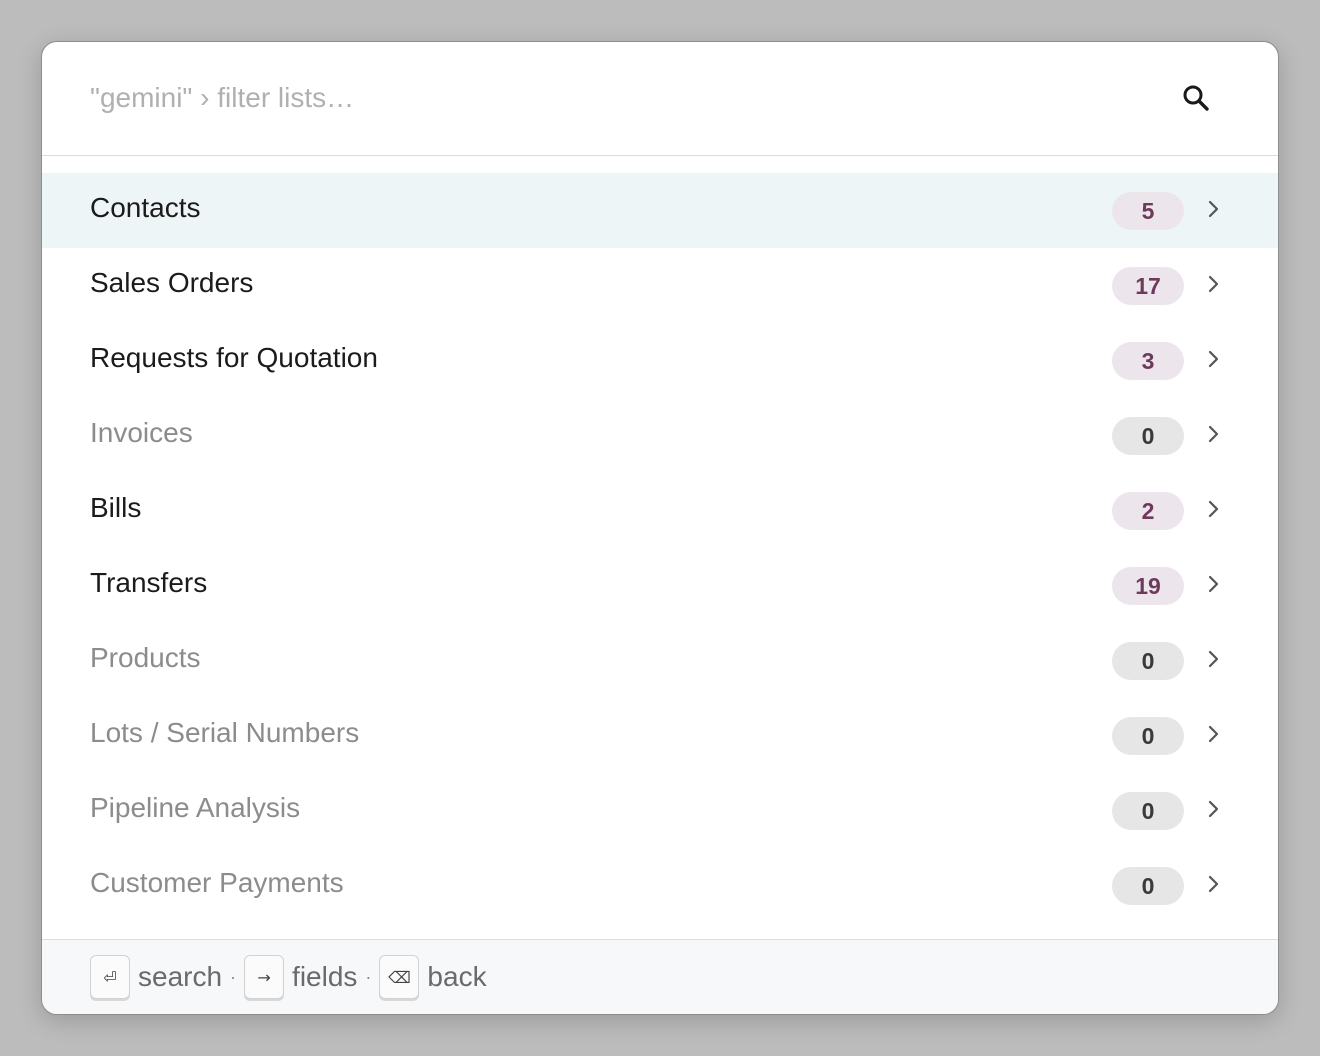  I want to click on search-bar, so click(660, 99).